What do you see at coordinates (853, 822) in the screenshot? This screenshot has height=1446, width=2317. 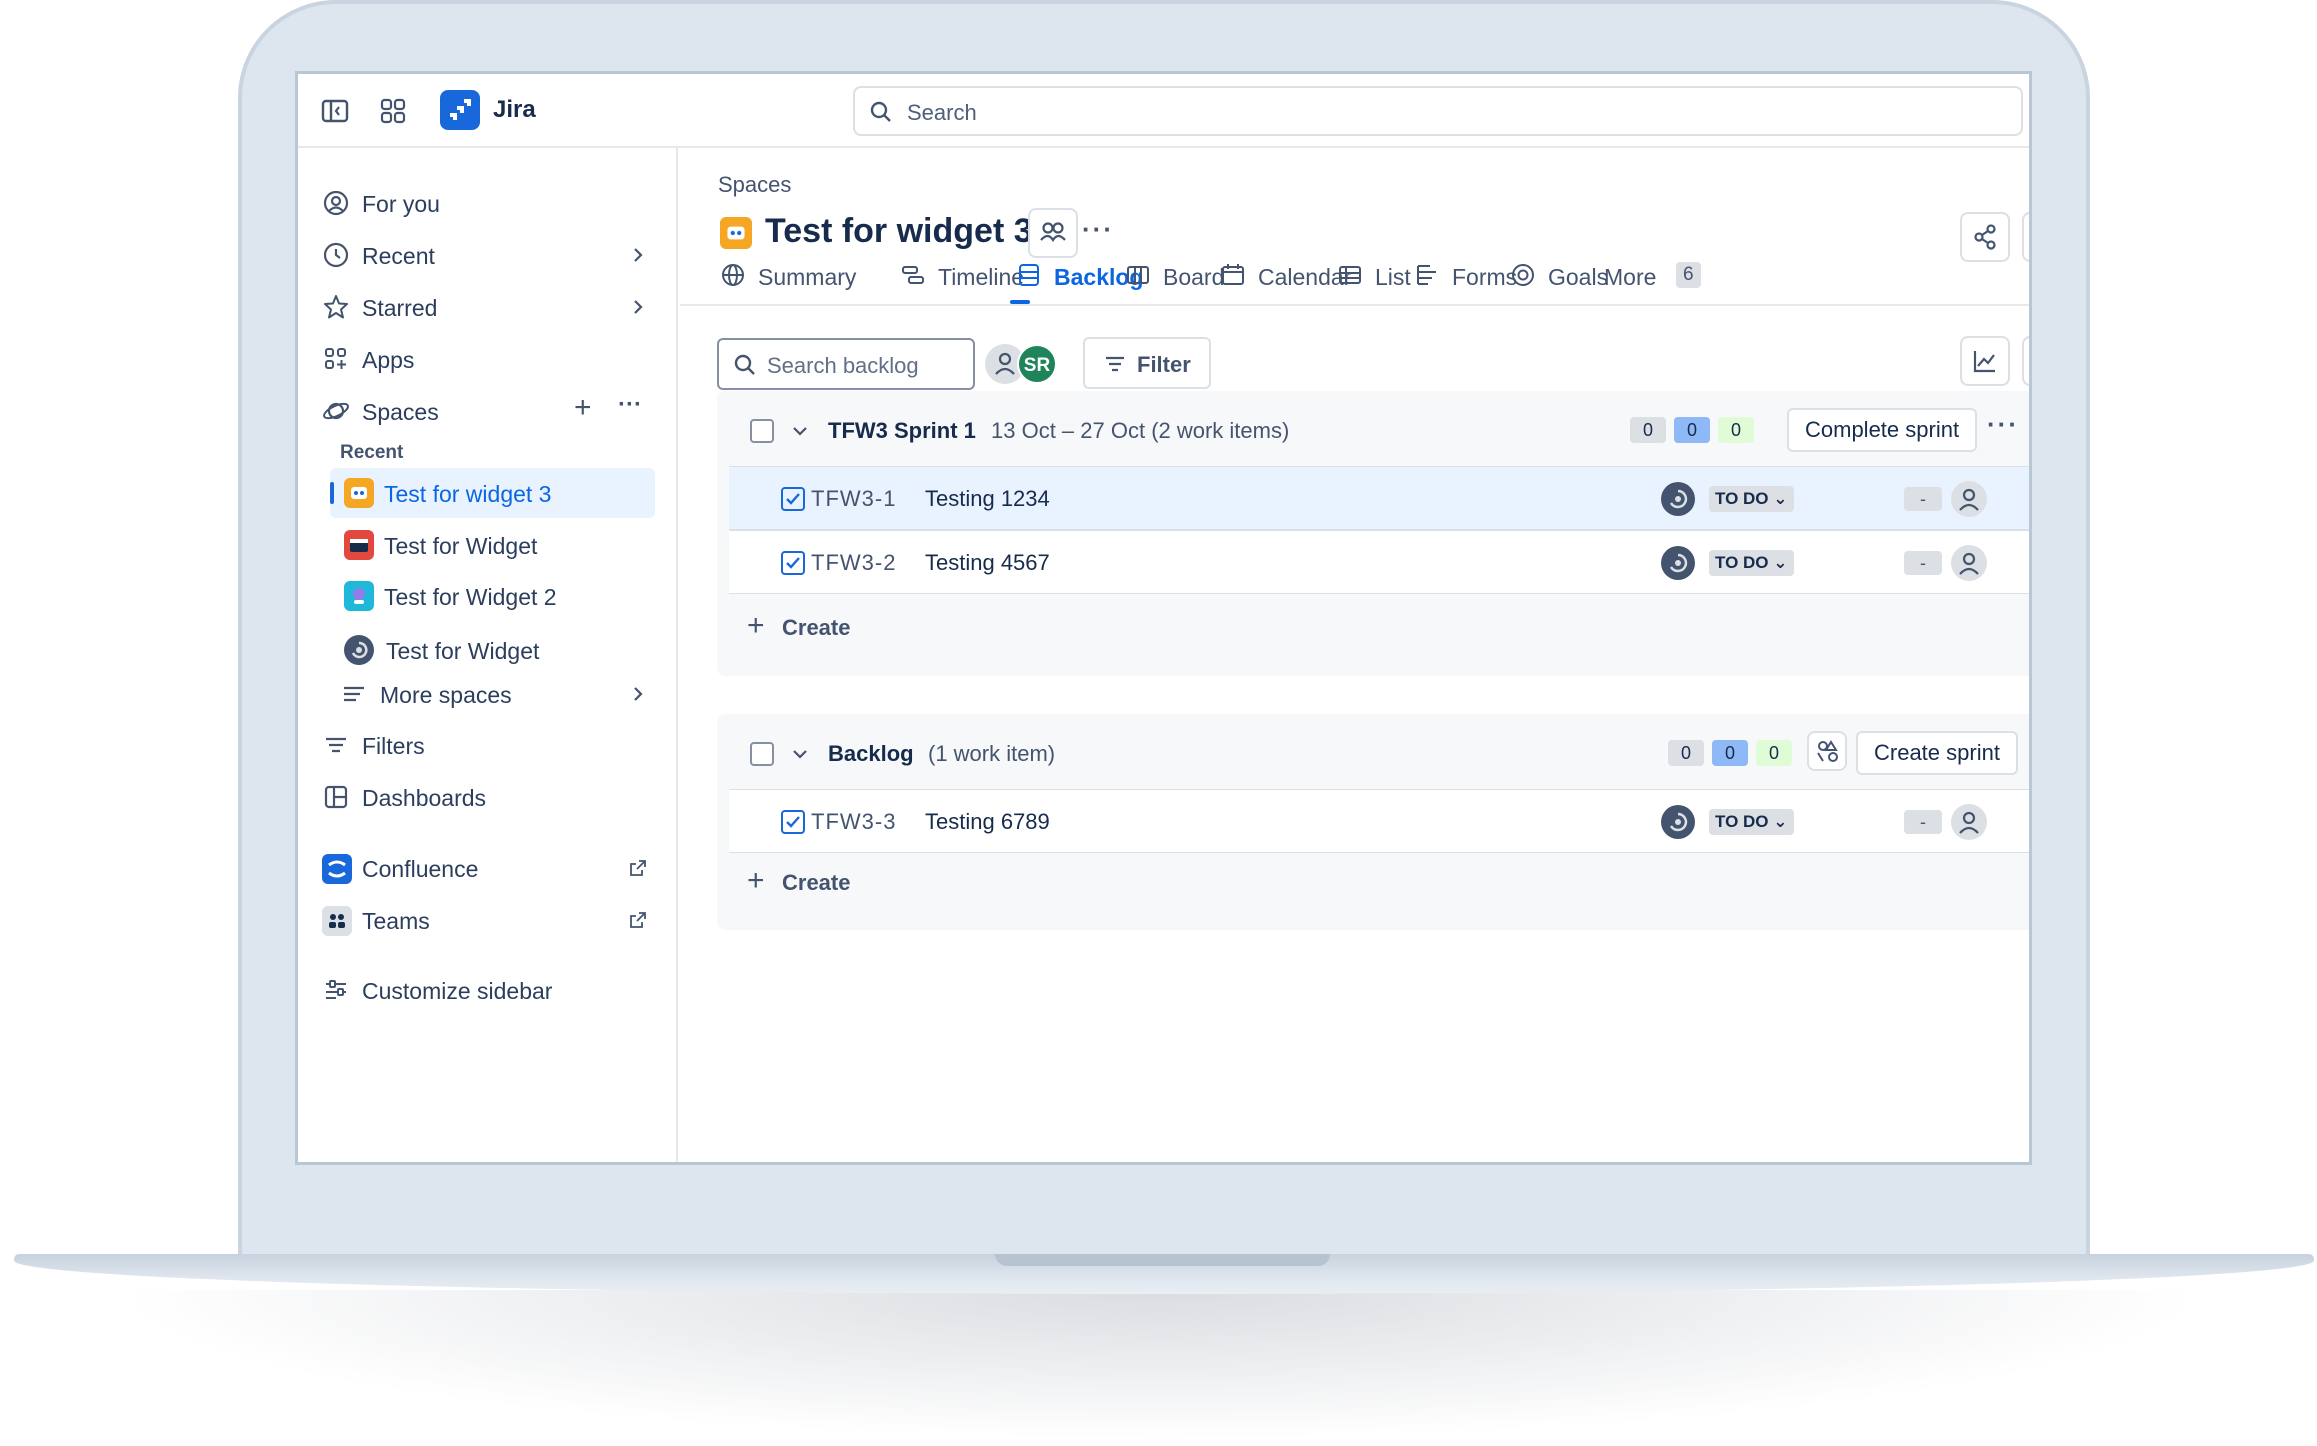 I see `work-item-key: TFW3-3` at bounding box center [853, 822].